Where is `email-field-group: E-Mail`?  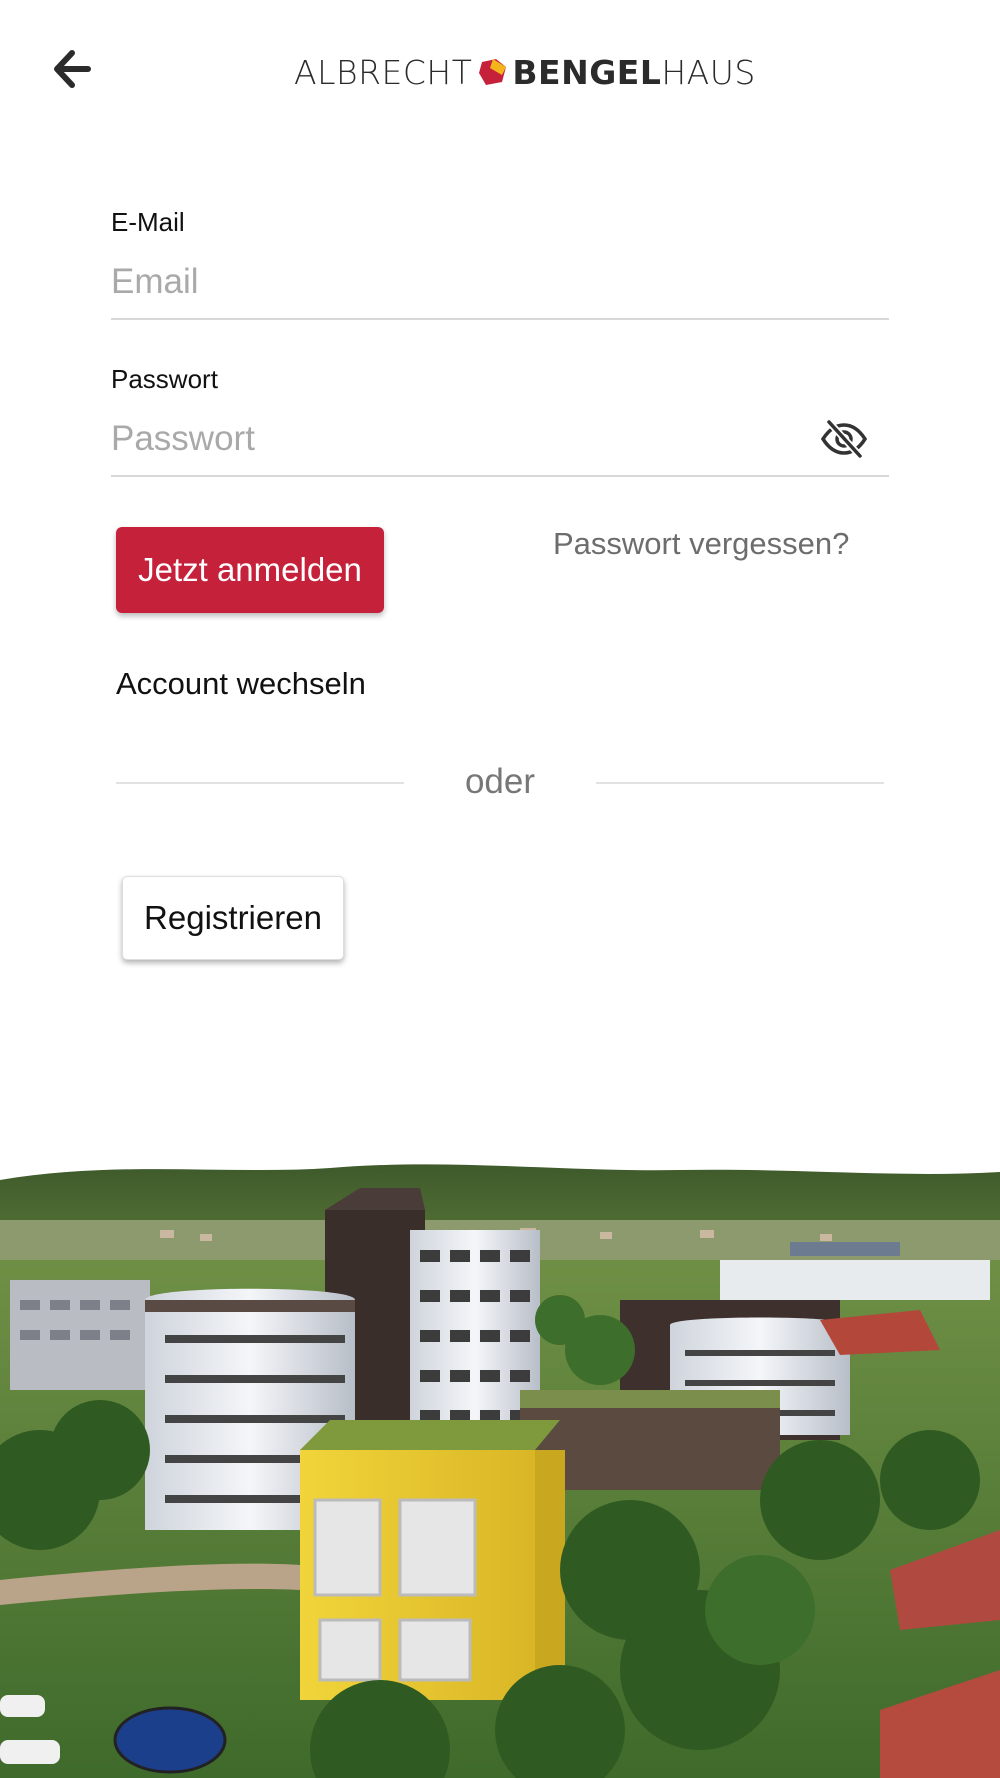
email-field-group: E-Mail is located at coordinates (500, 263).